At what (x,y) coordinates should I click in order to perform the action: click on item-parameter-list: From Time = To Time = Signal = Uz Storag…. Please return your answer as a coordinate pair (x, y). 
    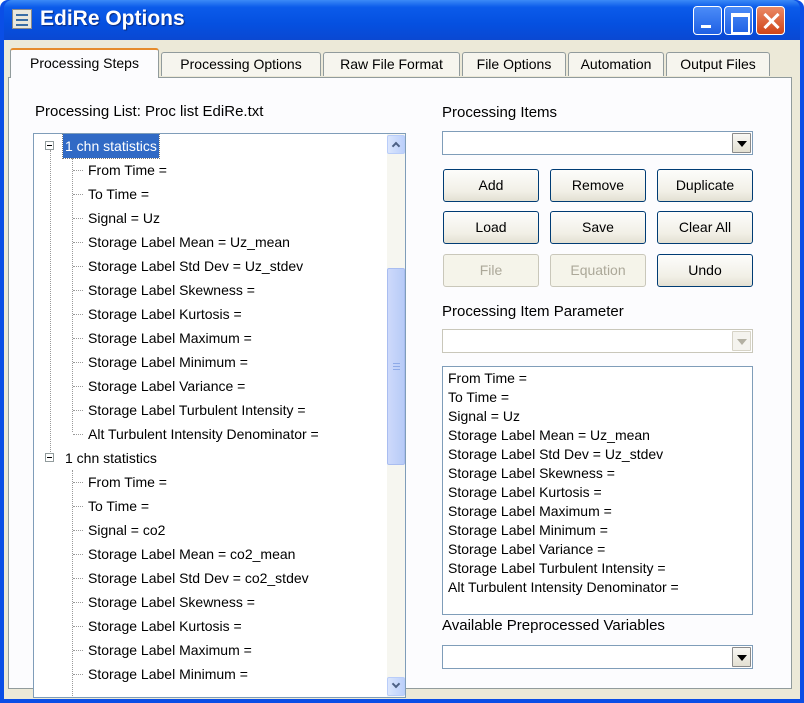
    Looking at the image, I should click on (597, 490).